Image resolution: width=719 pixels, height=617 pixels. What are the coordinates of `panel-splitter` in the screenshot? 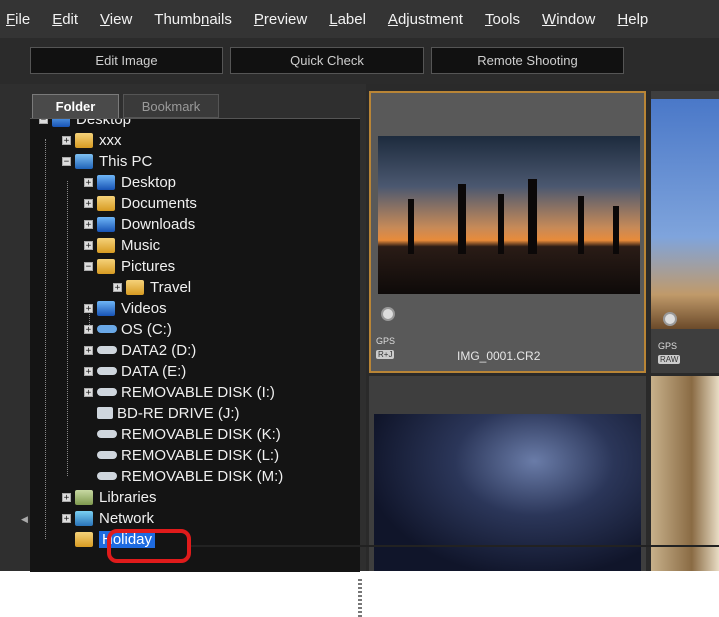 It's located at (360, 598).